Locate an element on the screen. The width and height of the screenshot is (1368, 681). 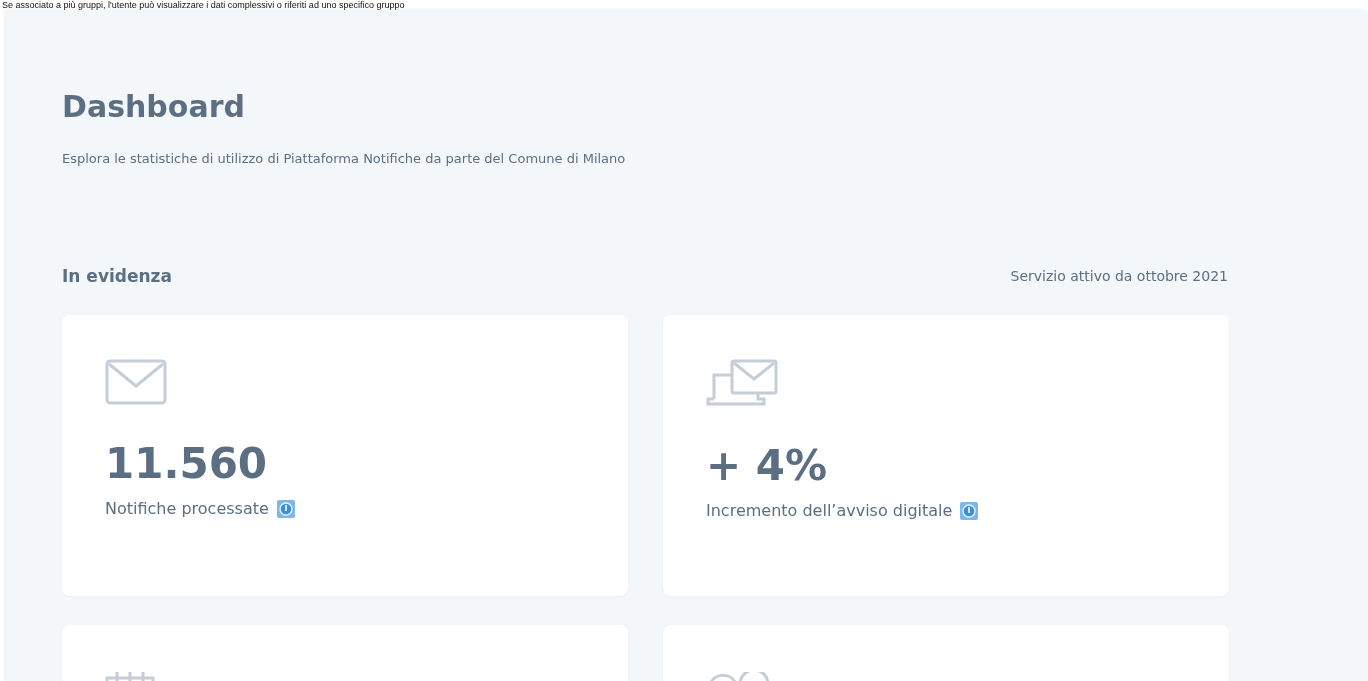
stat-value: 11.560 is located at coordinates (187, 464).